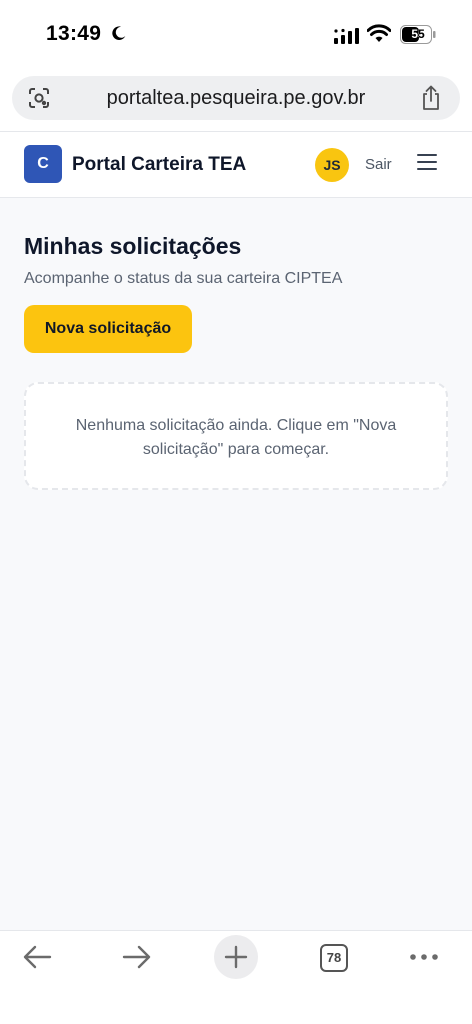 This screenshot has height=1024, width=472. What do you see at coordinates (43, 164) in the screenshot?
I see `app-logo: C` at bounding box center [43, 164].